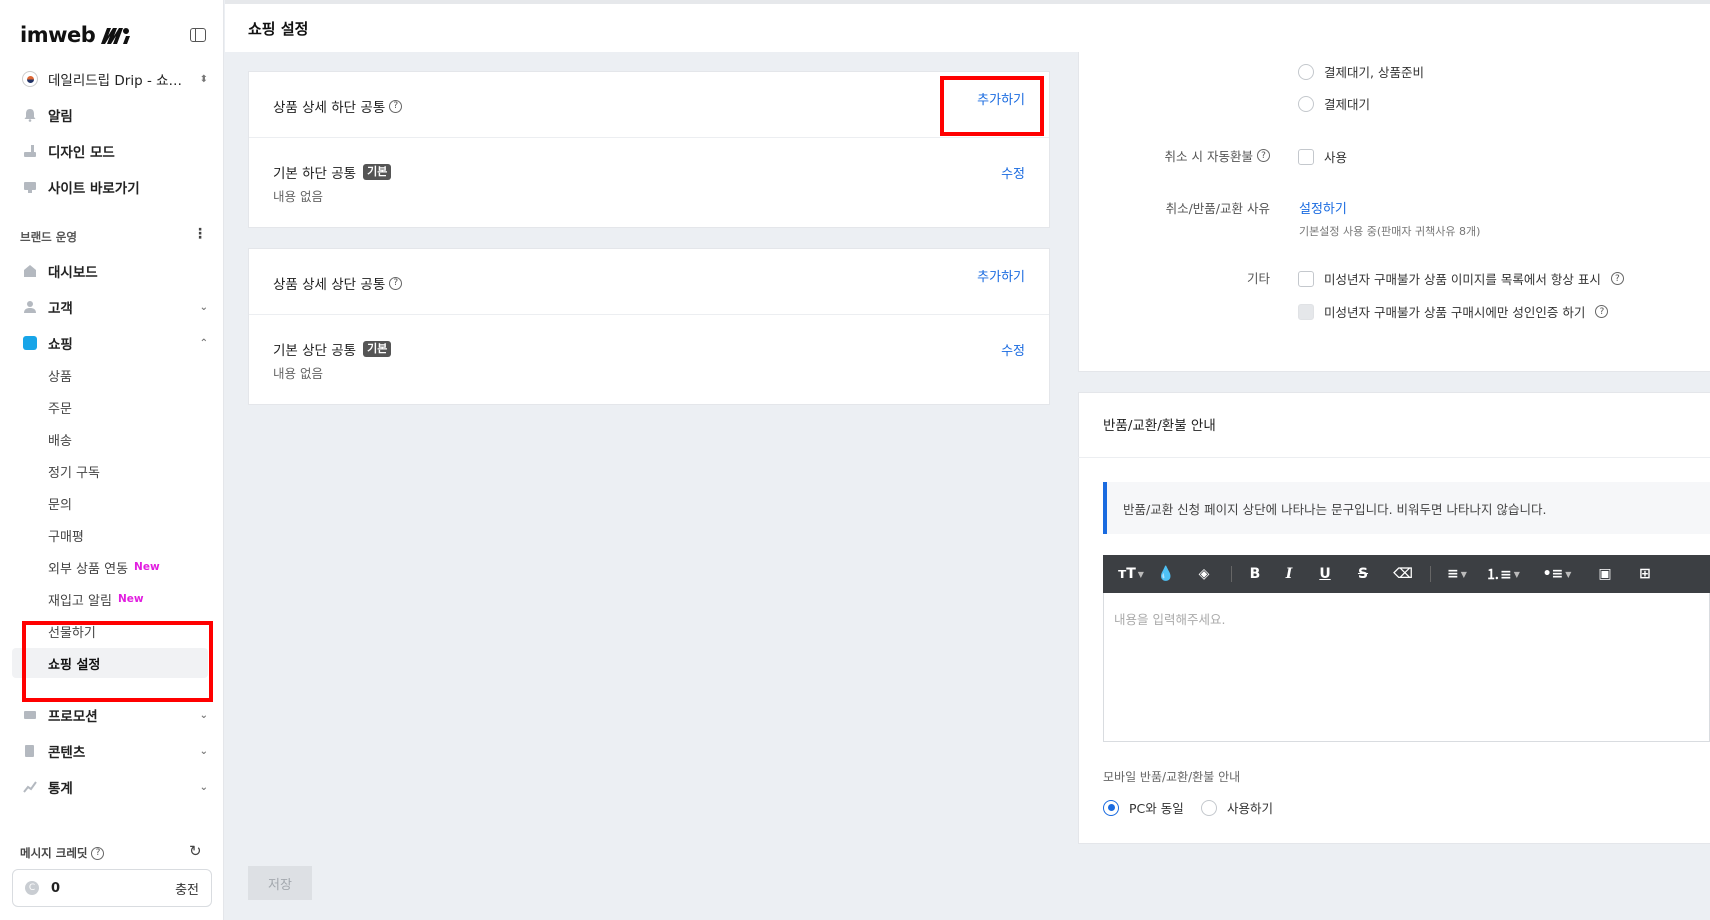 This screenshot has width=1710, height=920. Describe the element at coordinates (115, 715) in the screenshot. I see `nav-promotion: 프로모션 ⌄` at that location.